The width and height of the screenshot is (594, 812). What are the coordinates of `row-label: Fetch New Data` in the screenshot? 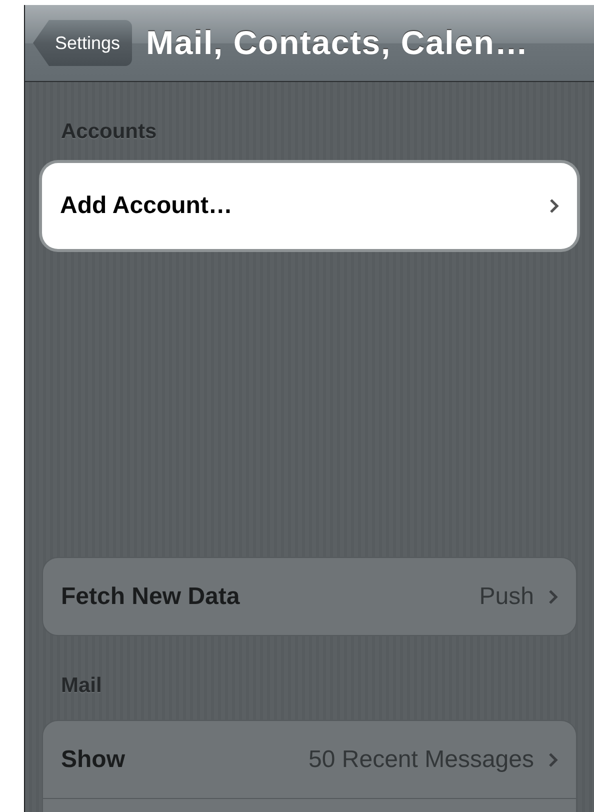 It's located at (150, 596).